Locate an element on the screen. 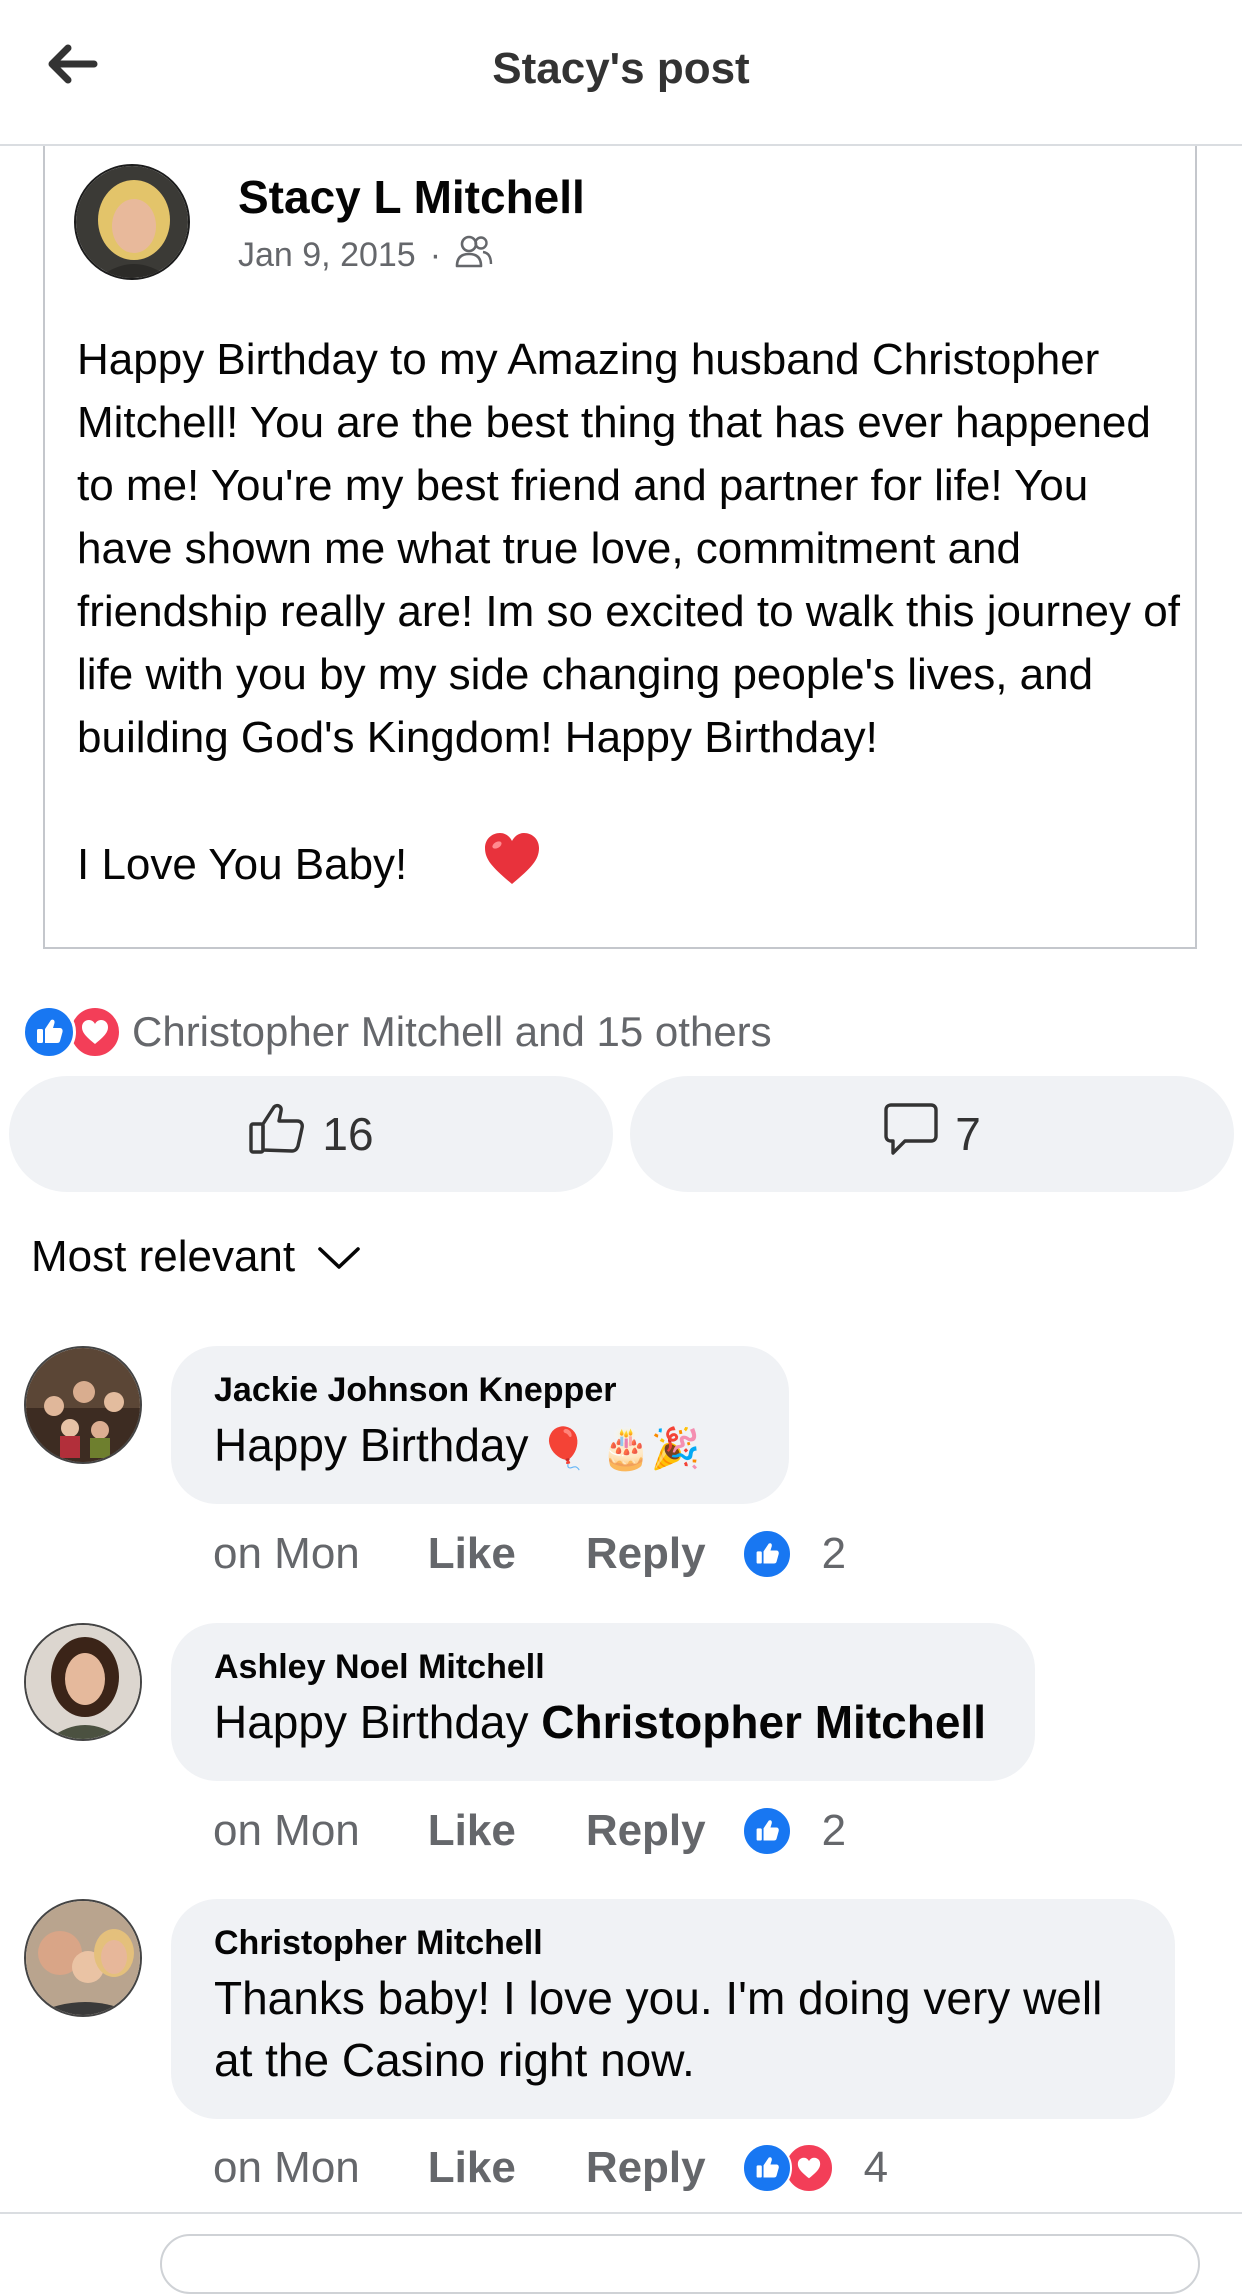 Image resolution: width=1242 pixels, height=2294 pixels. comment-text: Happy Birthday 🎈 🎂🎉 is located at coordinates (480, 1447).